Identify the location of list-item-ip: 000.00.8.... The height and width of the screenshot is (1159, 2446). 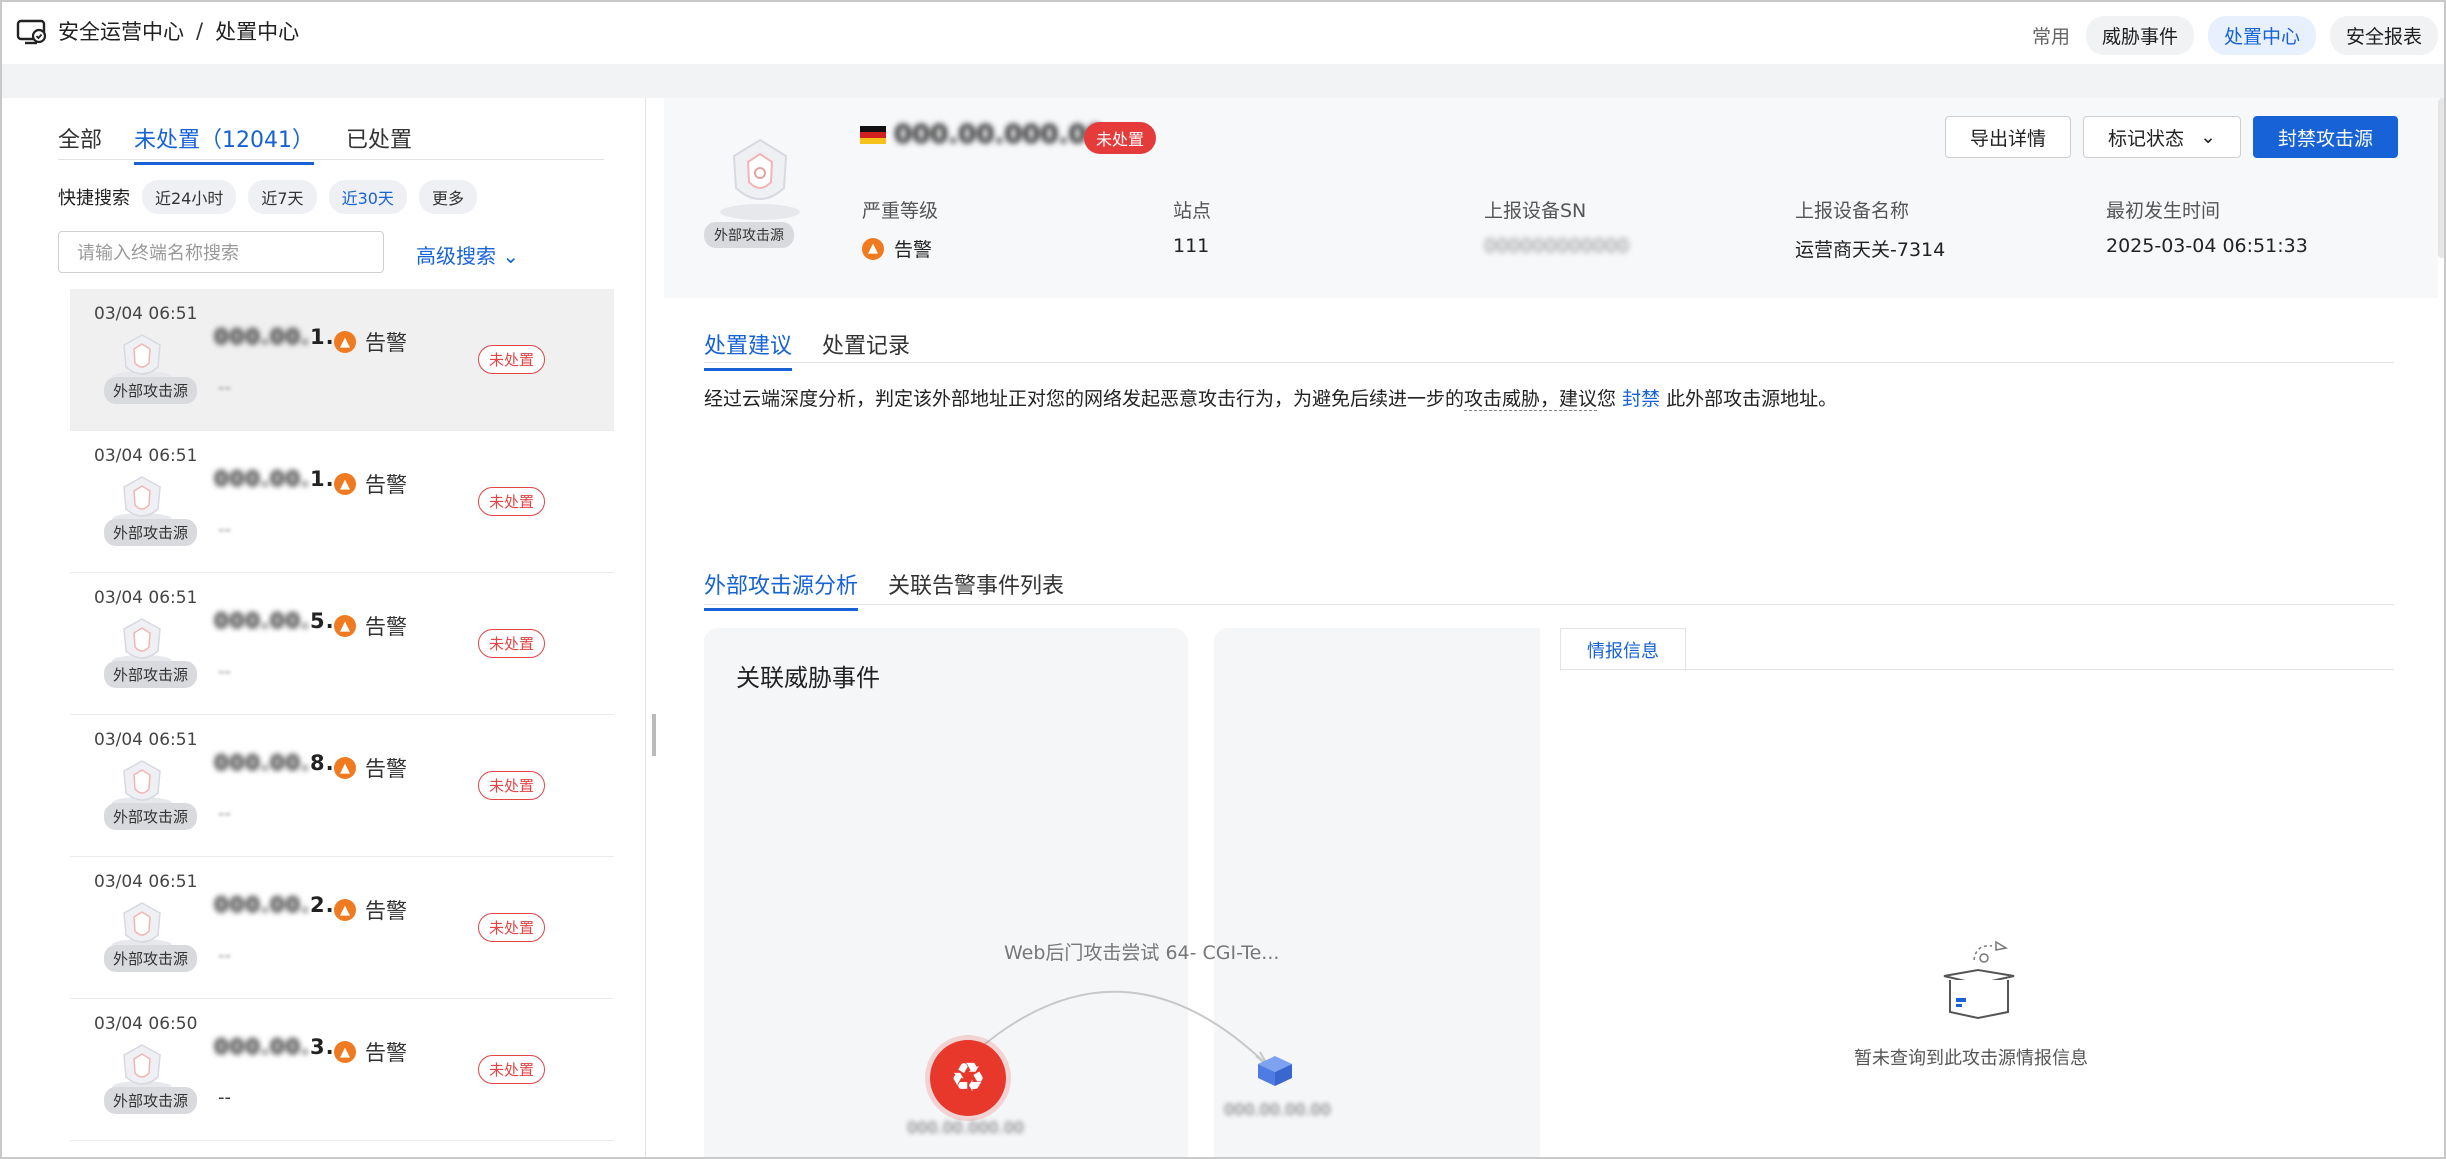
(283, 763).